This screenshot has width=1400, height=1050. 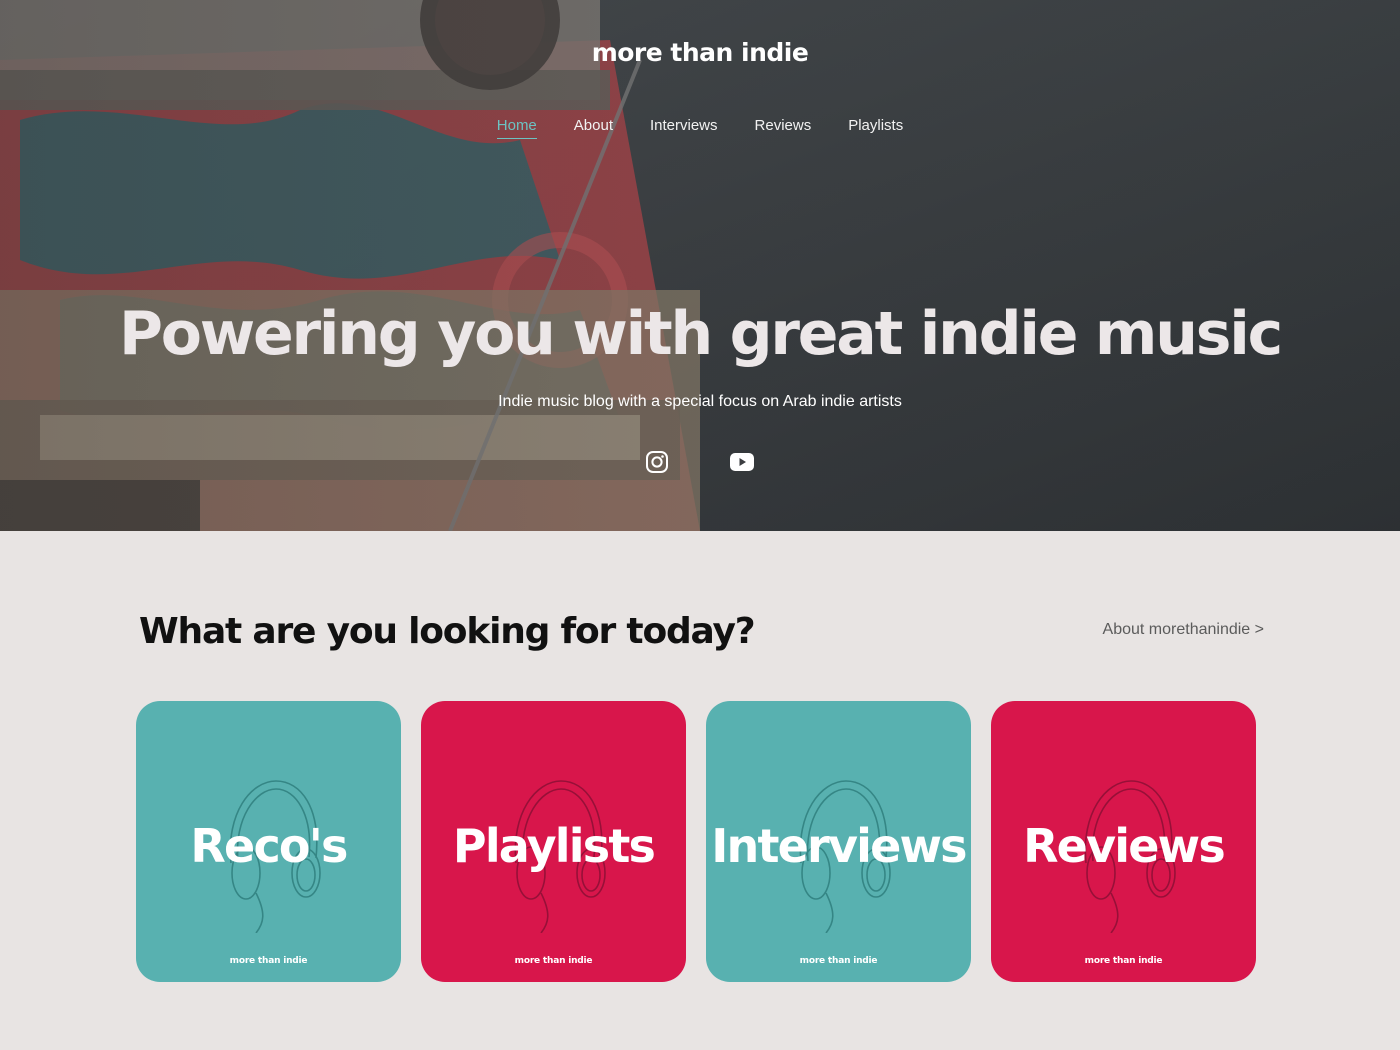 What do you see at coordinates (684, 127) in the screenshot?
I see `nav-item-interviews: Interviews` at bounding box center [684, 127].